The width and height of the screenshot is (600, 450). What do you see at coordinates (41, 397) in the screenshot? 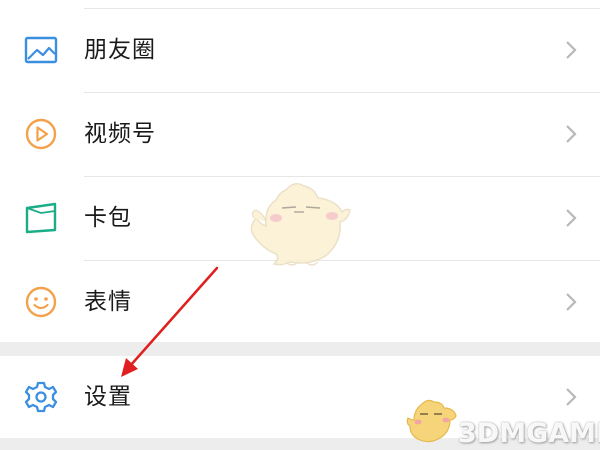
I see `gear-icon` at bounding box center [41, 397].